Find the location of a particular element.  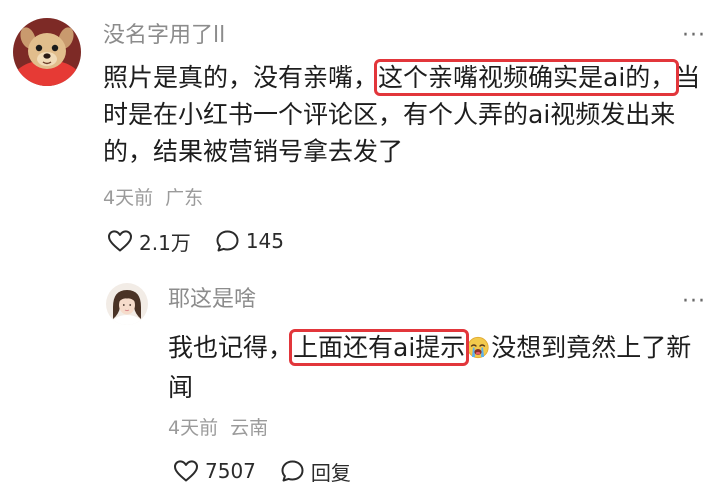

reply-line-1: 我也记得，上面还有ai提示 没想到竟然上了新 is located at coordinates (440, 349).